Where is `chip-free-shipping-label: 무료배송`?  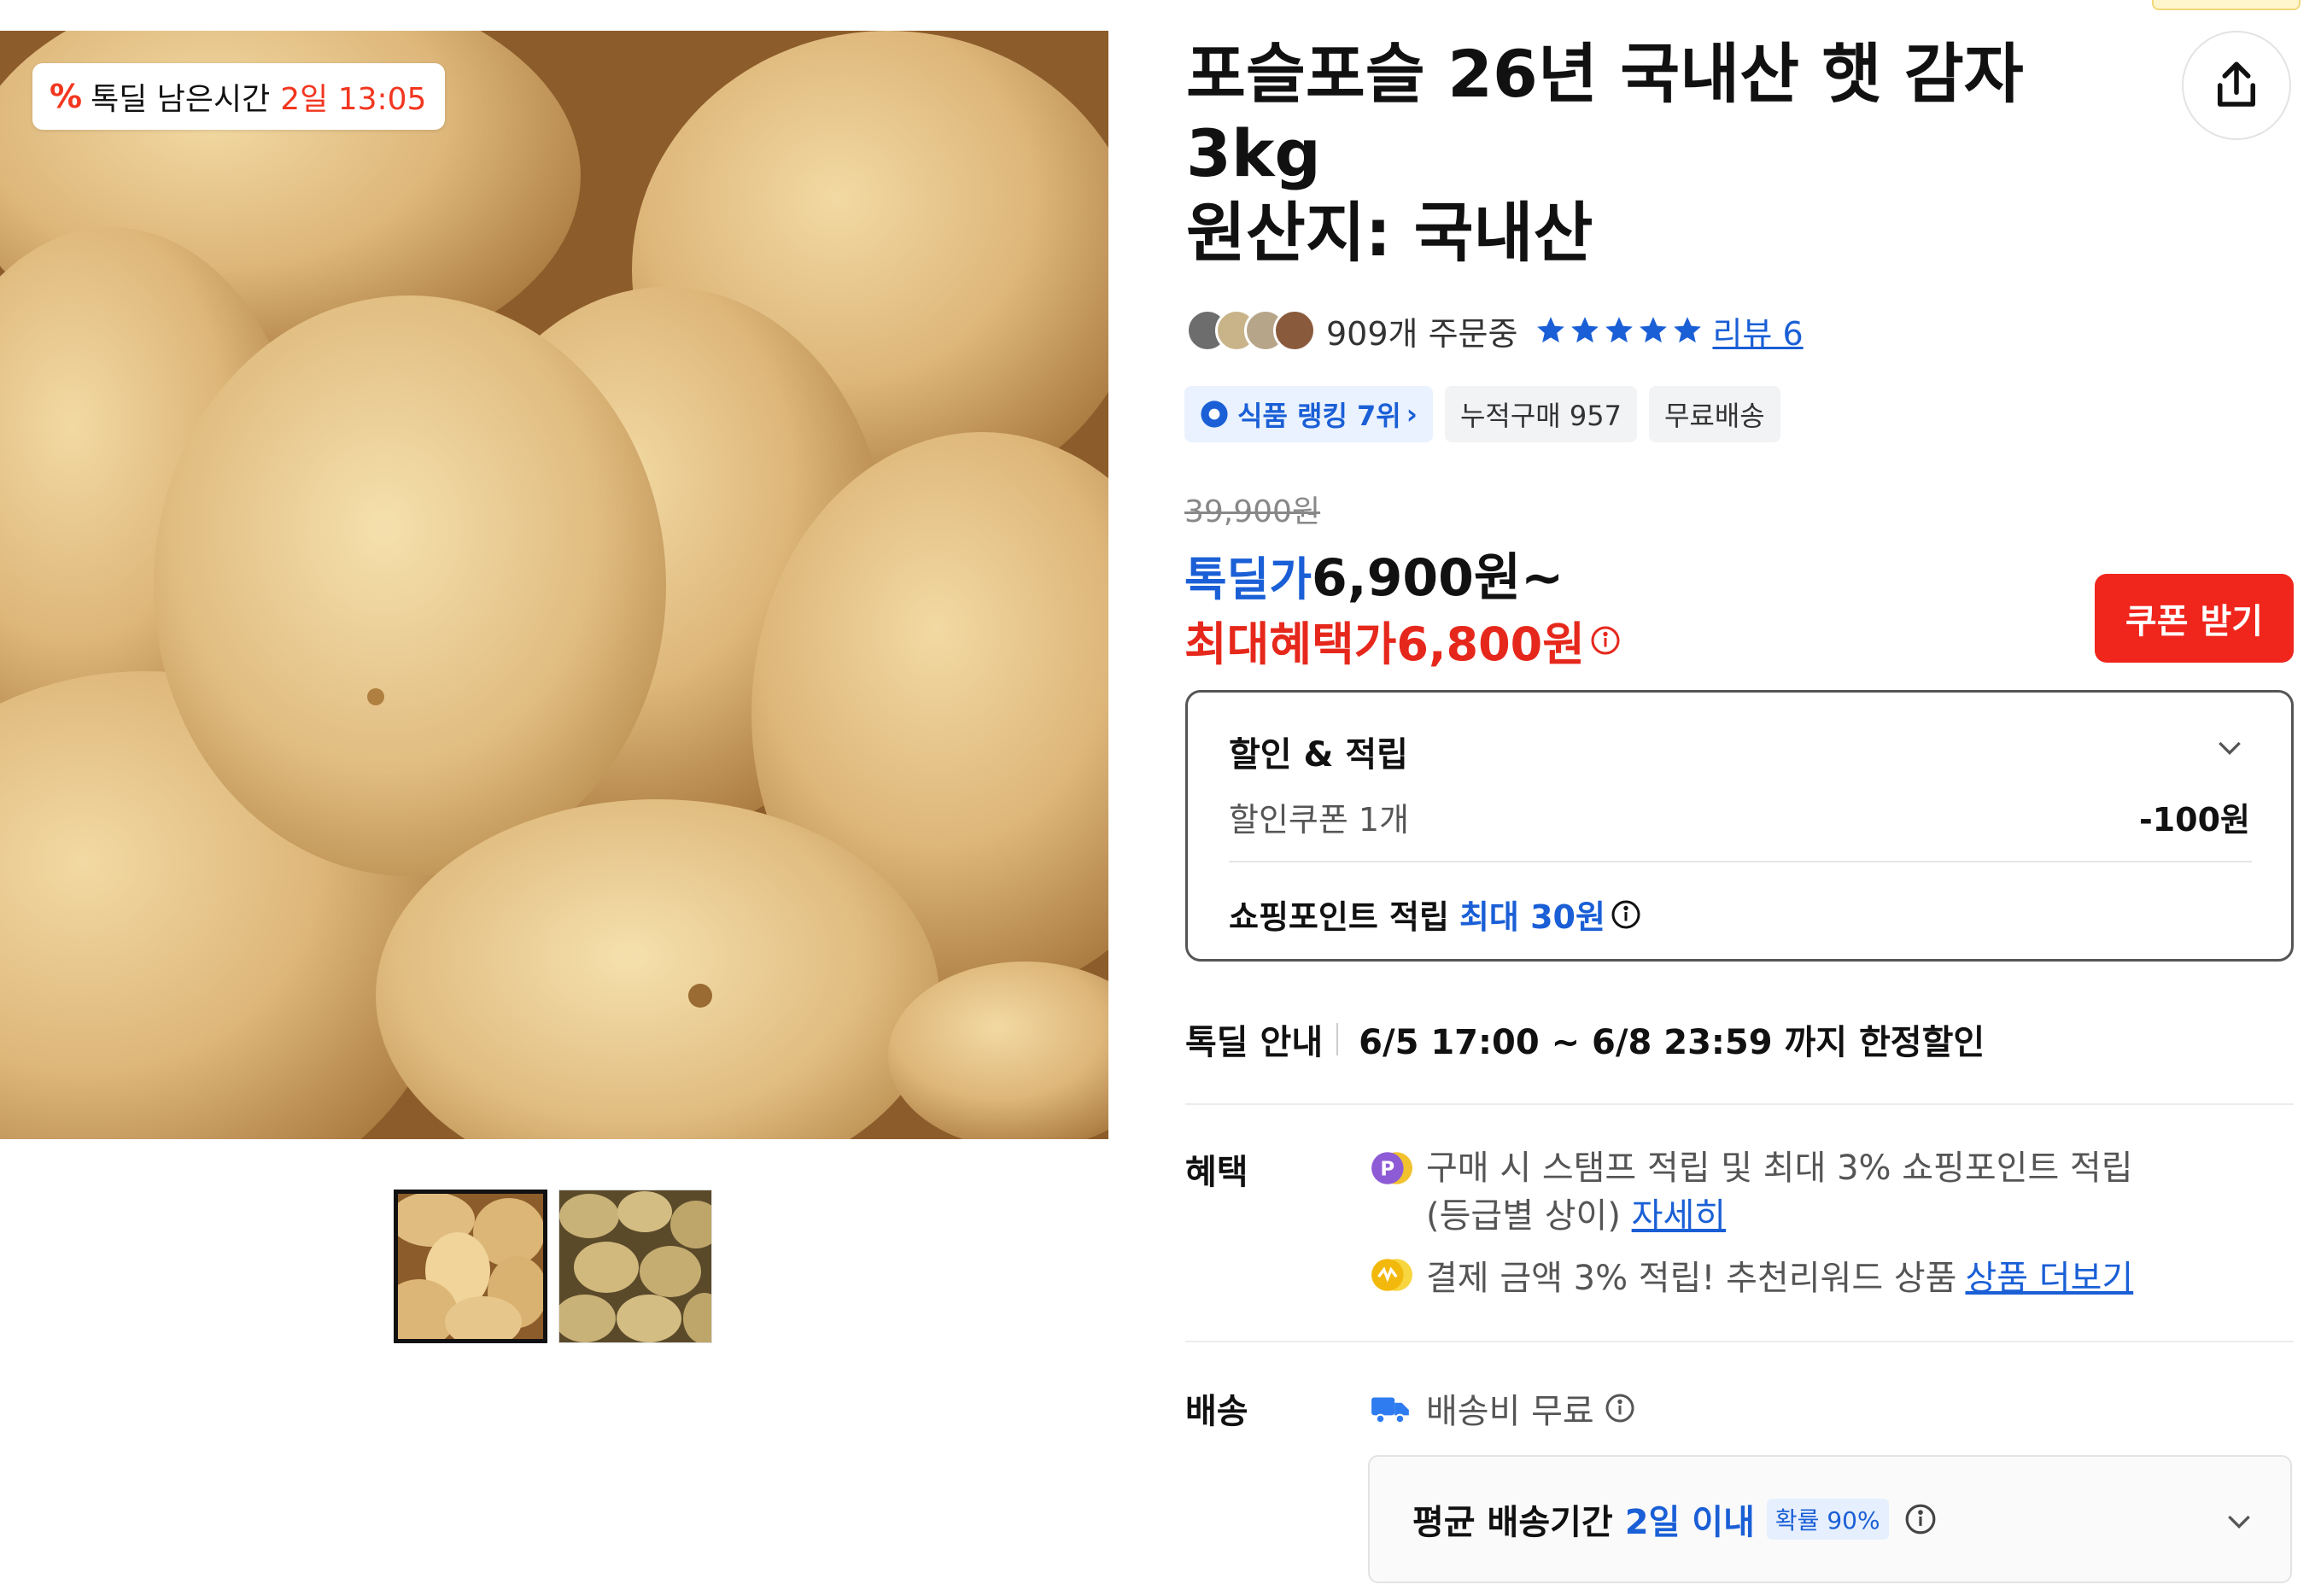
chip-free-shipping-label: 무료배송 is located at coordinates (1714, 416).